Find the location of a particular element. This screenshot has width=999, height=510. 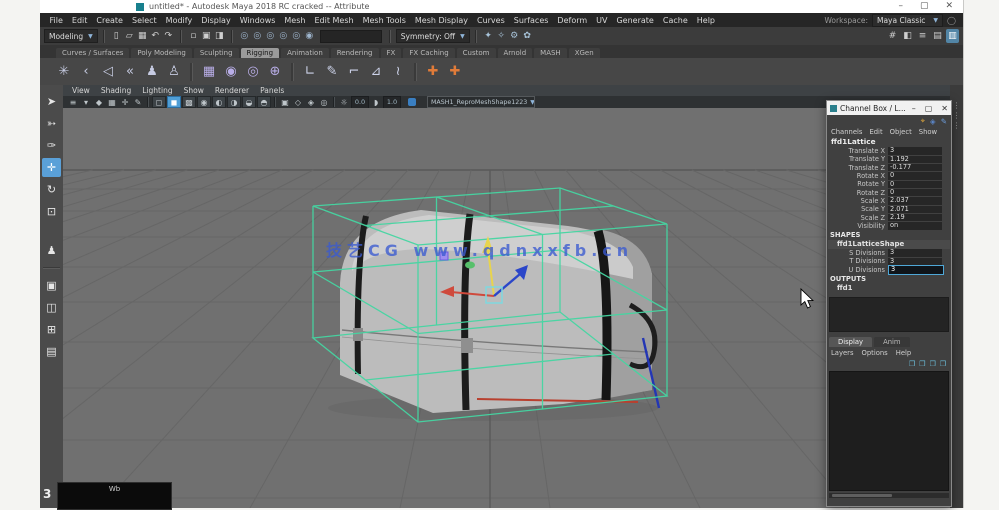

new-scene-icon: ▯ is located at coordinates (116, 36).